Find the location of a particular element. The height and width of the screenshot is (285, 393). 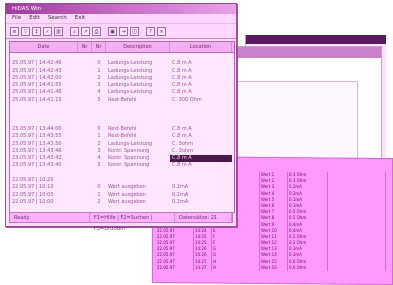

cell-date: 23.05.97 | 13:43:46 is located at coordinates (37, 150).